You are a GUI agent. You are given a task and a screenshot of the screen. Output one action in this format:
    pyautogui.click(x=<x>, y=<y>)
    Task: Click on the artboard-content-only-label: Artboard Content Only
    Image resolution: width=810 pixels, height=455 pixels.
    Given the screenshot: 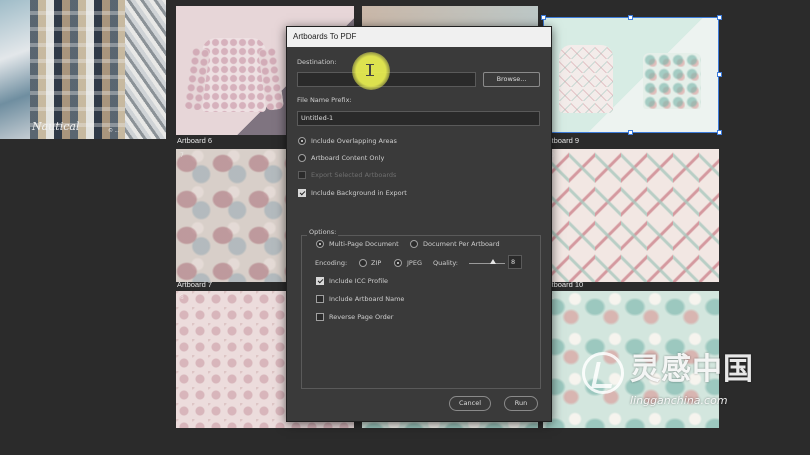 What is the action you would take?
    pyautogui.click(x=348, y=158)
    